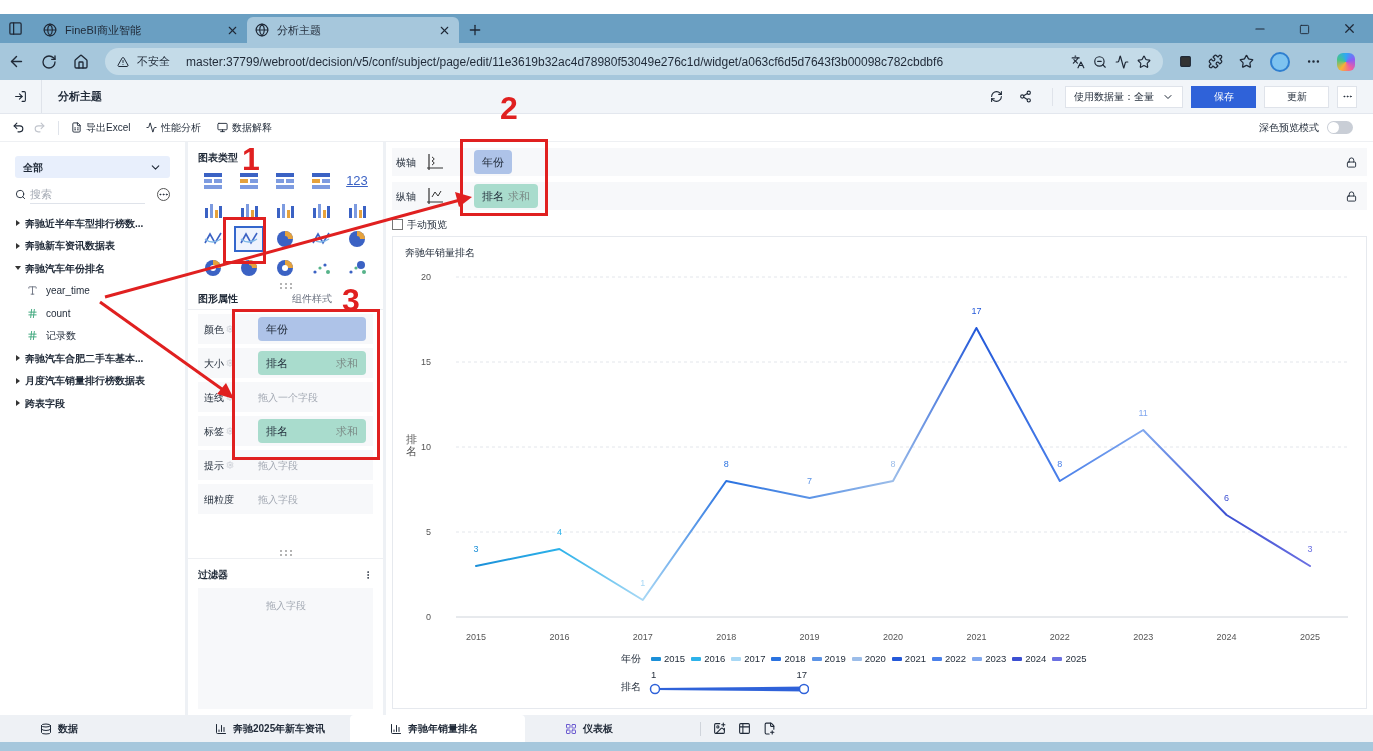  I want to click on property-label: 连线, so click(214, 397).